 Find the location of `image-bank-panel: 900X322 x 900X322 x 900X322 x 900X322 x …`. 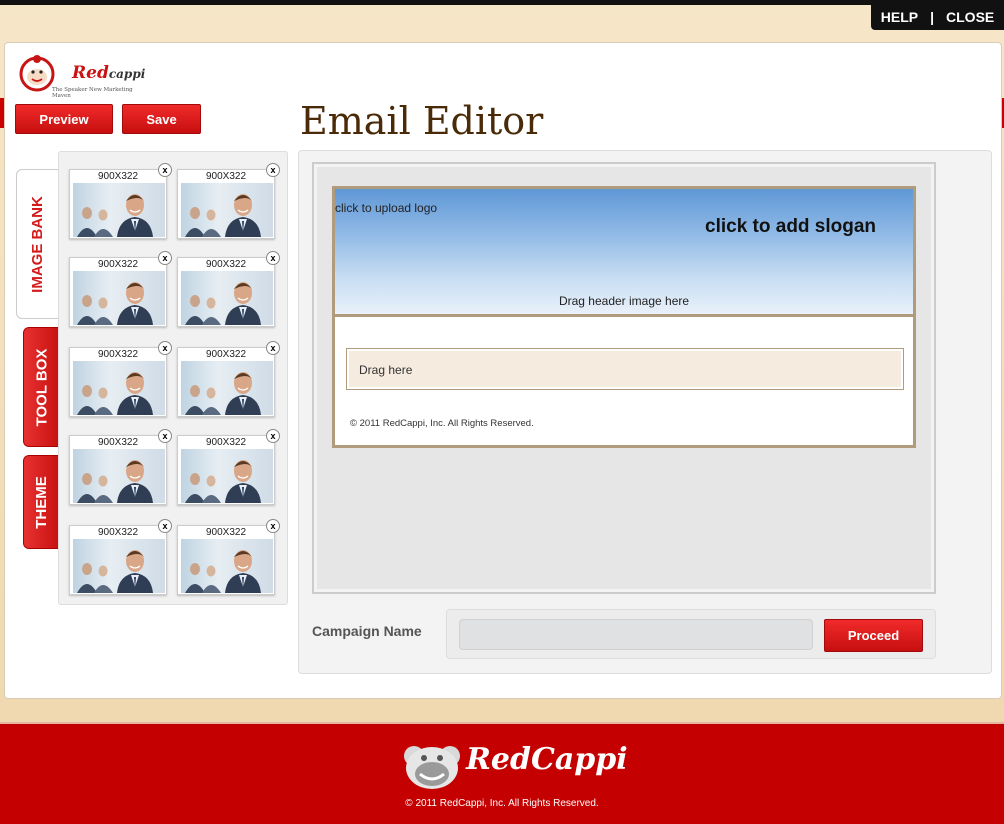

image-bank-panel: 900X322 x 900X322 x 900X322 x 900X322 x … is located at coordinates (173, 378).